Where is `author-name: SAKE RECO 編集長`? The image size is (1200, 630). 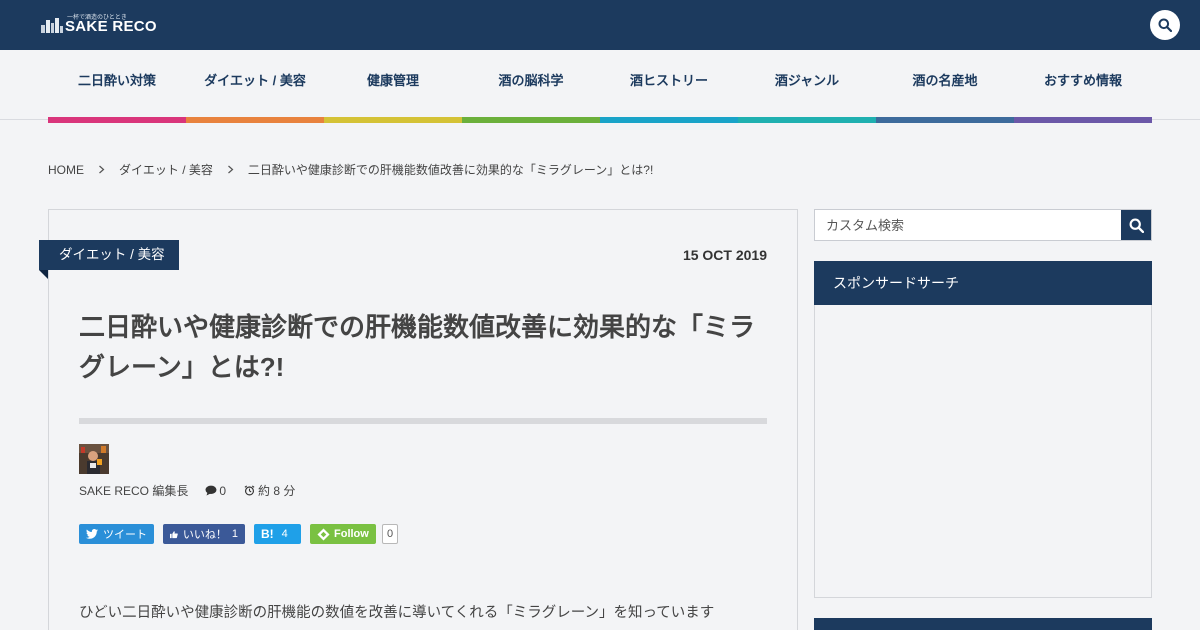 author-name: SAKE RECO 編集長 is located at coordinates (133, 490).